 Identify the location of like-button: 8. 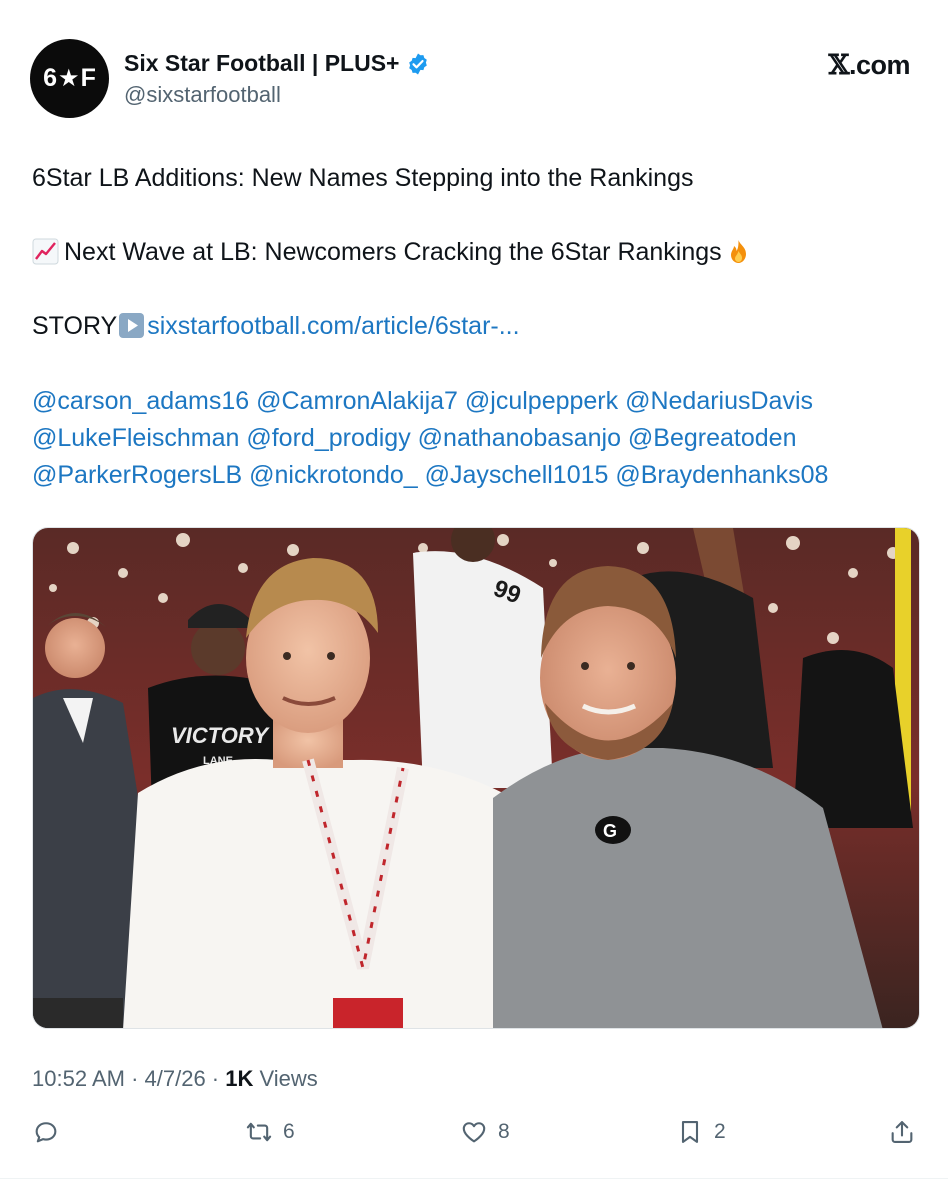
(485, 1132).